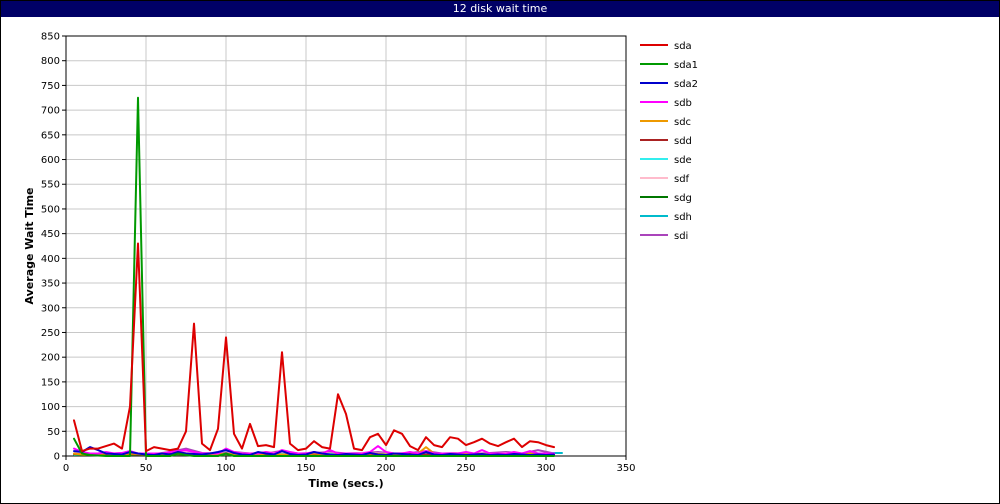 The width and height of the screenshot is (1000, 504). Describe the element at coordinates (50, 160) in the screenshot. I see `y-tick-label: 600` at that location.